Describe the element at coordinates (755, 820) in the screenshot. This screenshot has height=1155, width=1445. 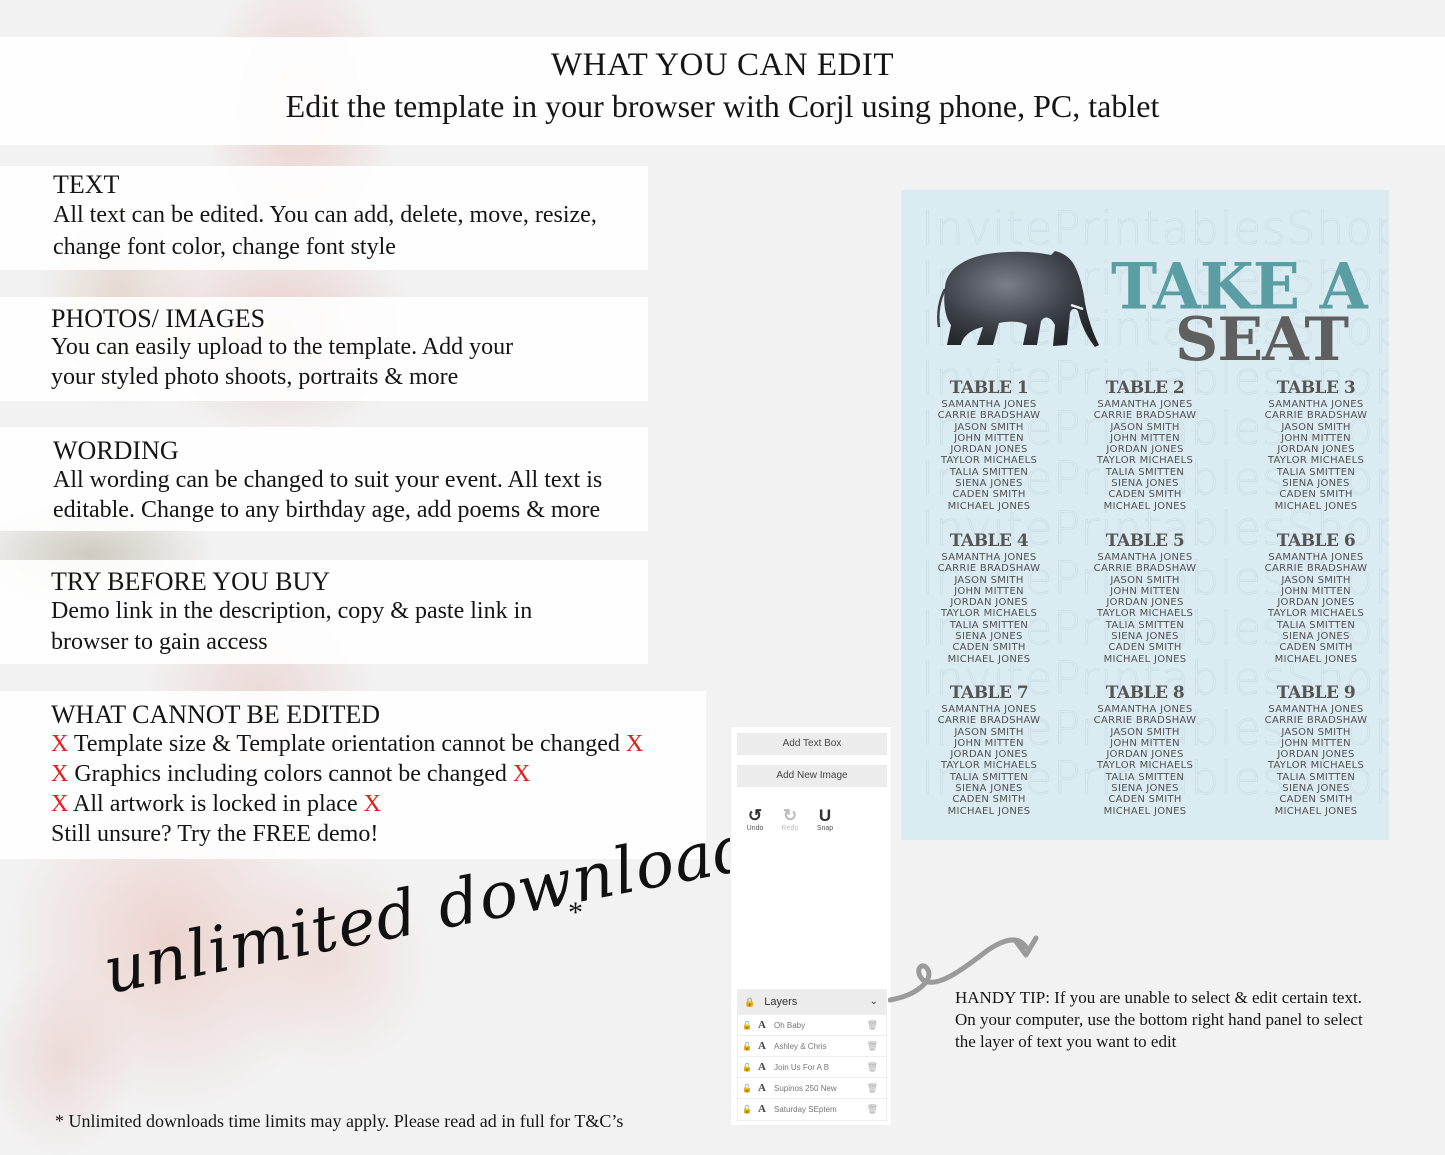
I see `undo-button: ↺ Undo` at that location.